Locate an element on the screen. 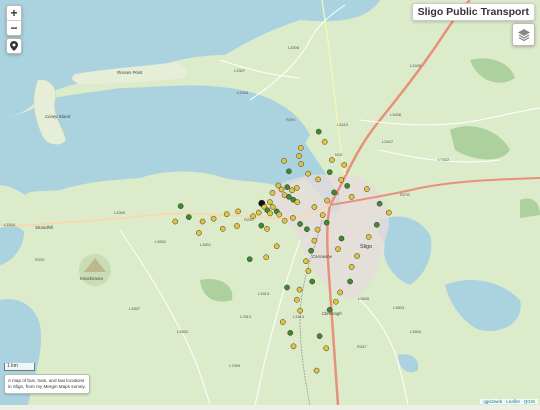  zoom-out-button: − is located at coordinates (14, 27).